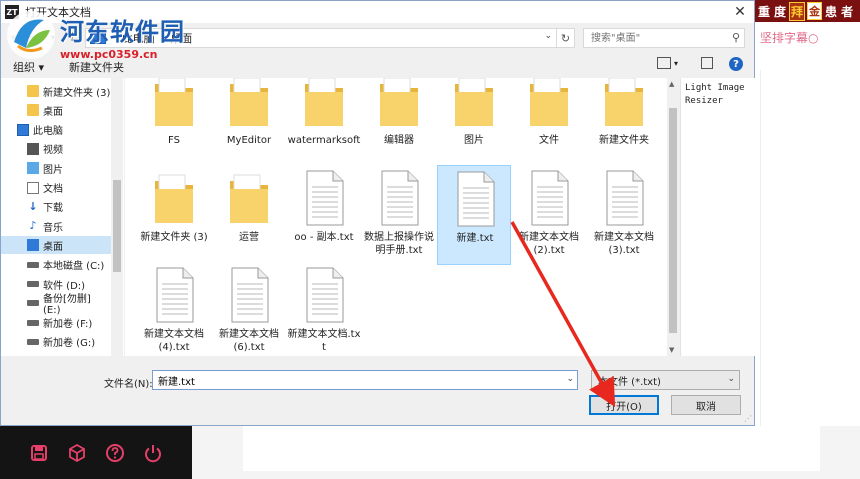 This screenshot has height=479, width=860. I want to click on file-item: 新建文本文档 (4).txt, so click(174, 309).